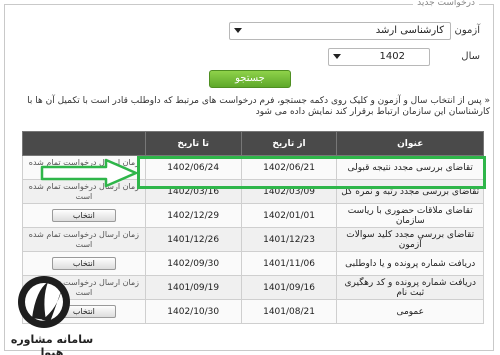  Describe the element at coordinates (289, 311) in the screenshot. I see `row-from-date: 1401/08/21` at that location.